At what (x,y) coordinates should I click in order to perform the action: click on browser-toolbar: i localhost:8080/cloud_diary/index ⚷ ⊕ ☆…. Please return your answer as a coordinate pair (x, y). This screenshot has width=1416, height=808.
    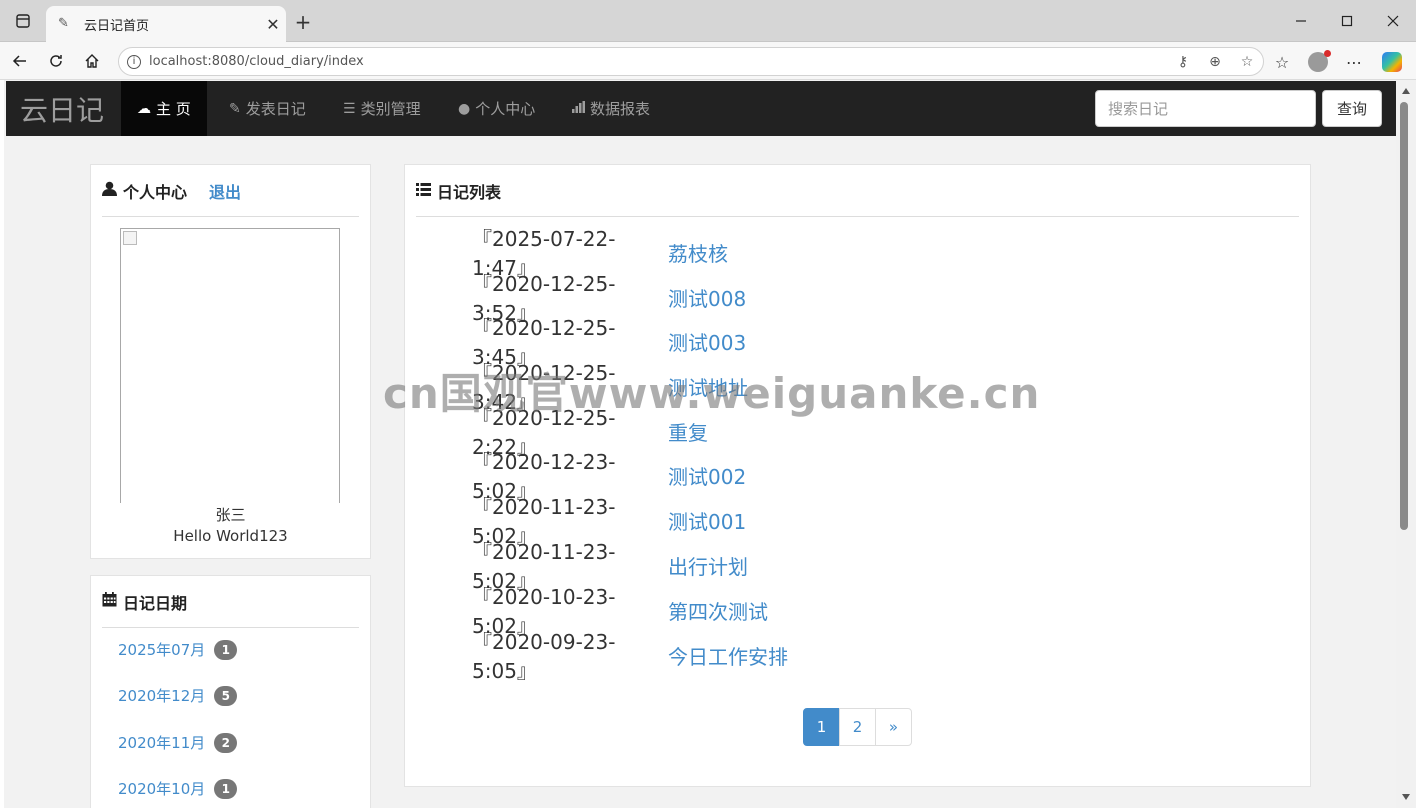
    Looking at the image, I should click on (708, 61).